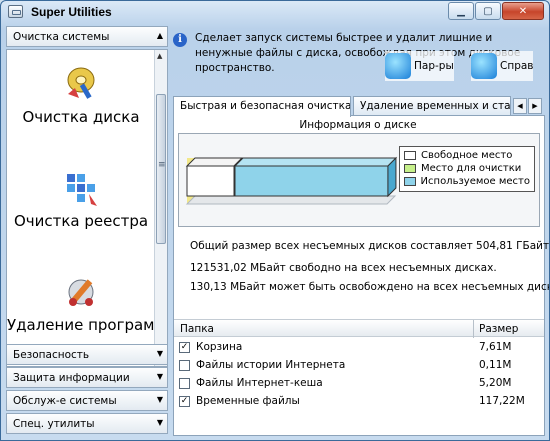 This screenshot has height=441, width=550. I want to click on chart-floor, so click(291, 200).